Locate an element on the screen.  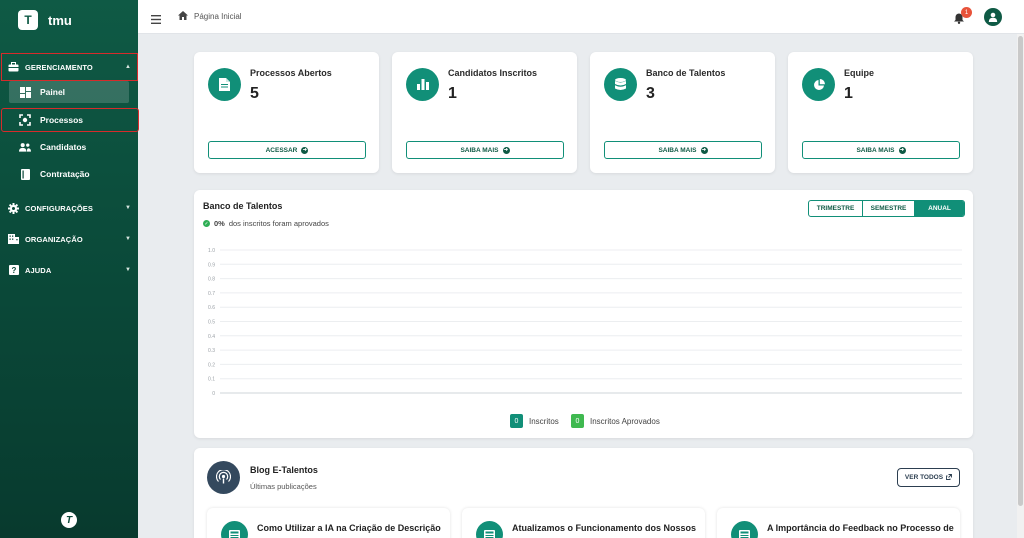
notification-badge: 1 is located at coordinates (966, 12).